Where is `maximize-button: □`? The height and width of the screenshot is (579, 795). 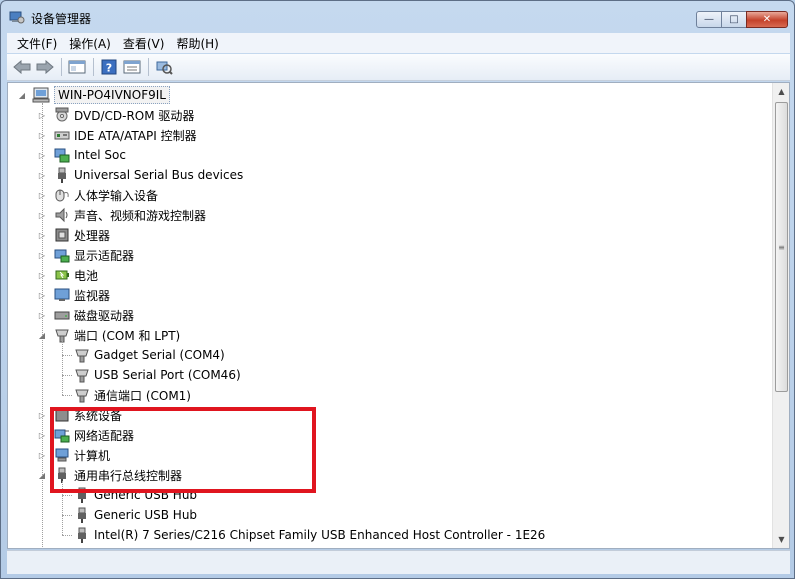 maximize-button: □ is located at coordinates (734, 19).